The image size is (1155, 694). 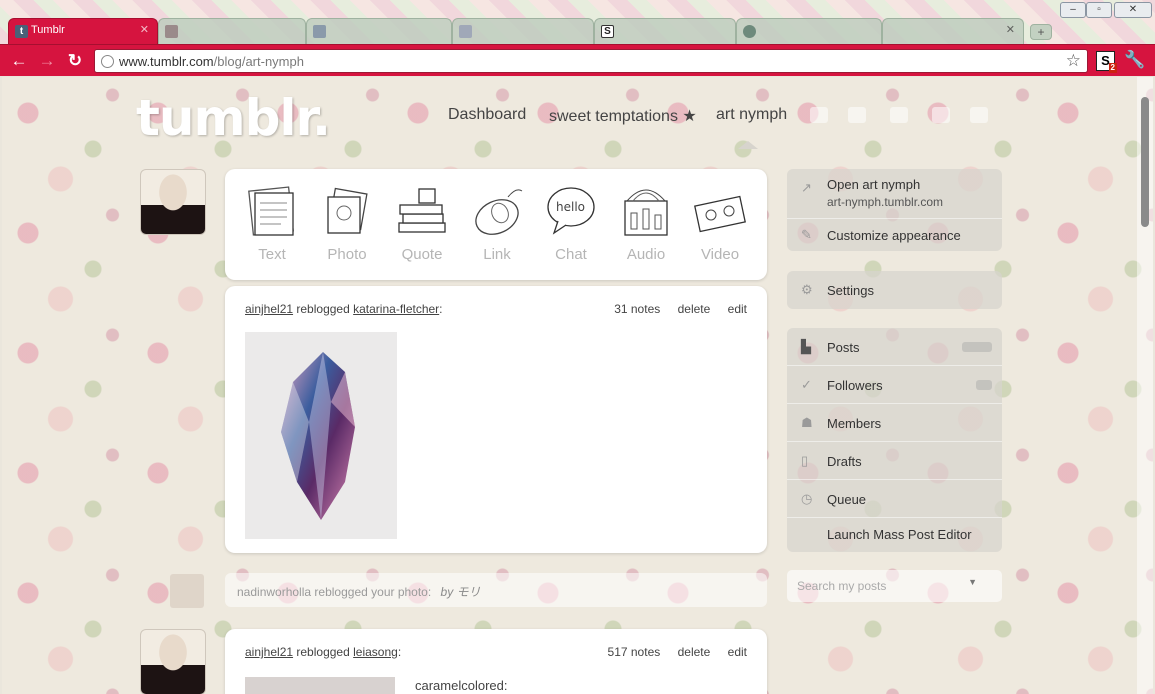 I want to click on settings-label: Settings, so click(x=850, y=290).